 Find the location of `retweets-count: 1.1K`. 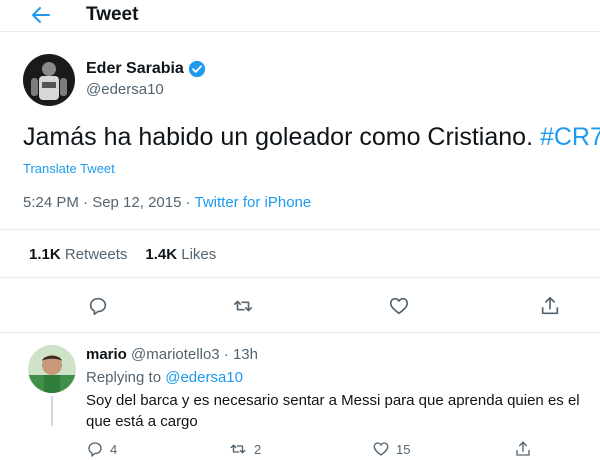

retweets-count: 1.1K is located at coordinates (45, 254).